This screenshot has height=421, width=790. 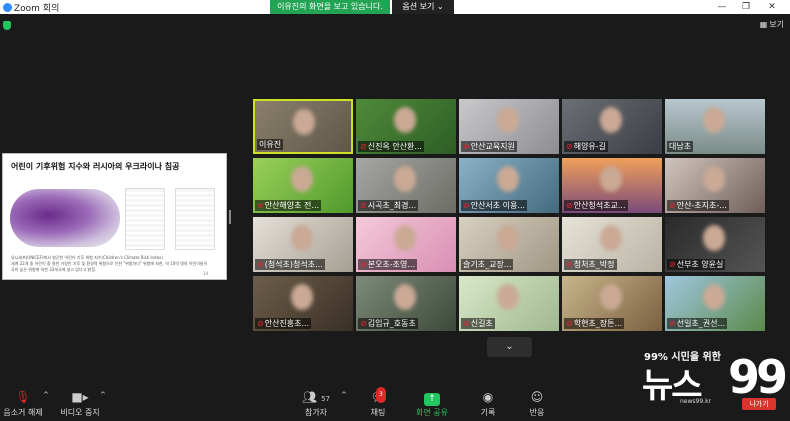 I want to click on participants-button: 👥︎ 57 참가자, so click(x=316, y=403).